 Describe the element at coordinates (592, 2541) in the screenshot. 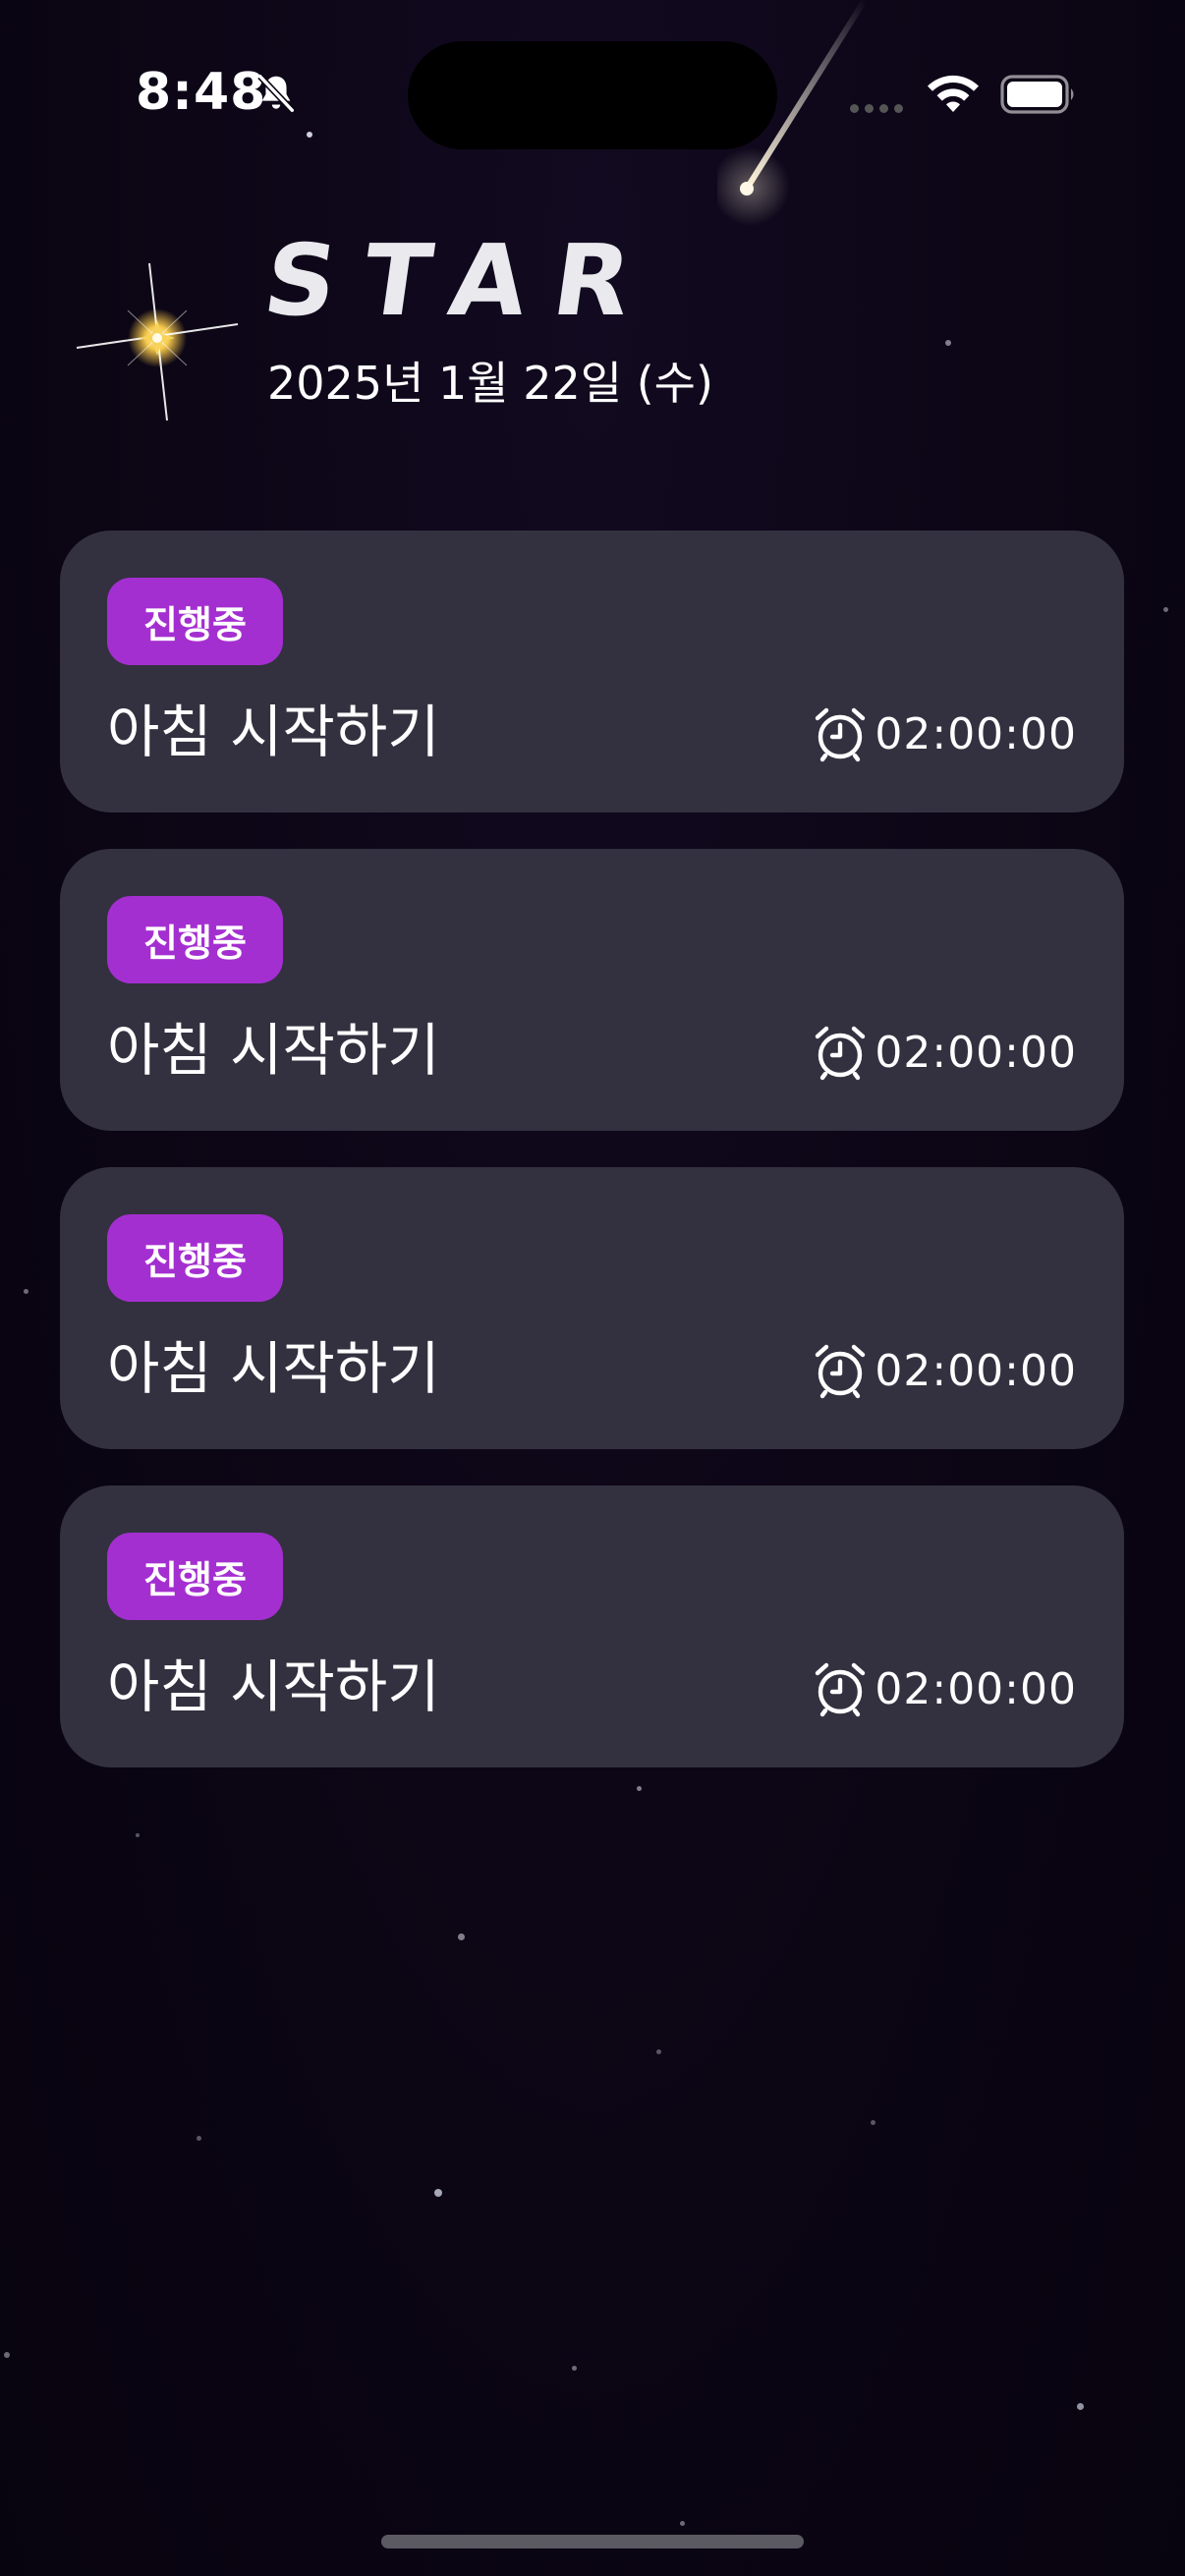

I see `home-indicator` at that location.